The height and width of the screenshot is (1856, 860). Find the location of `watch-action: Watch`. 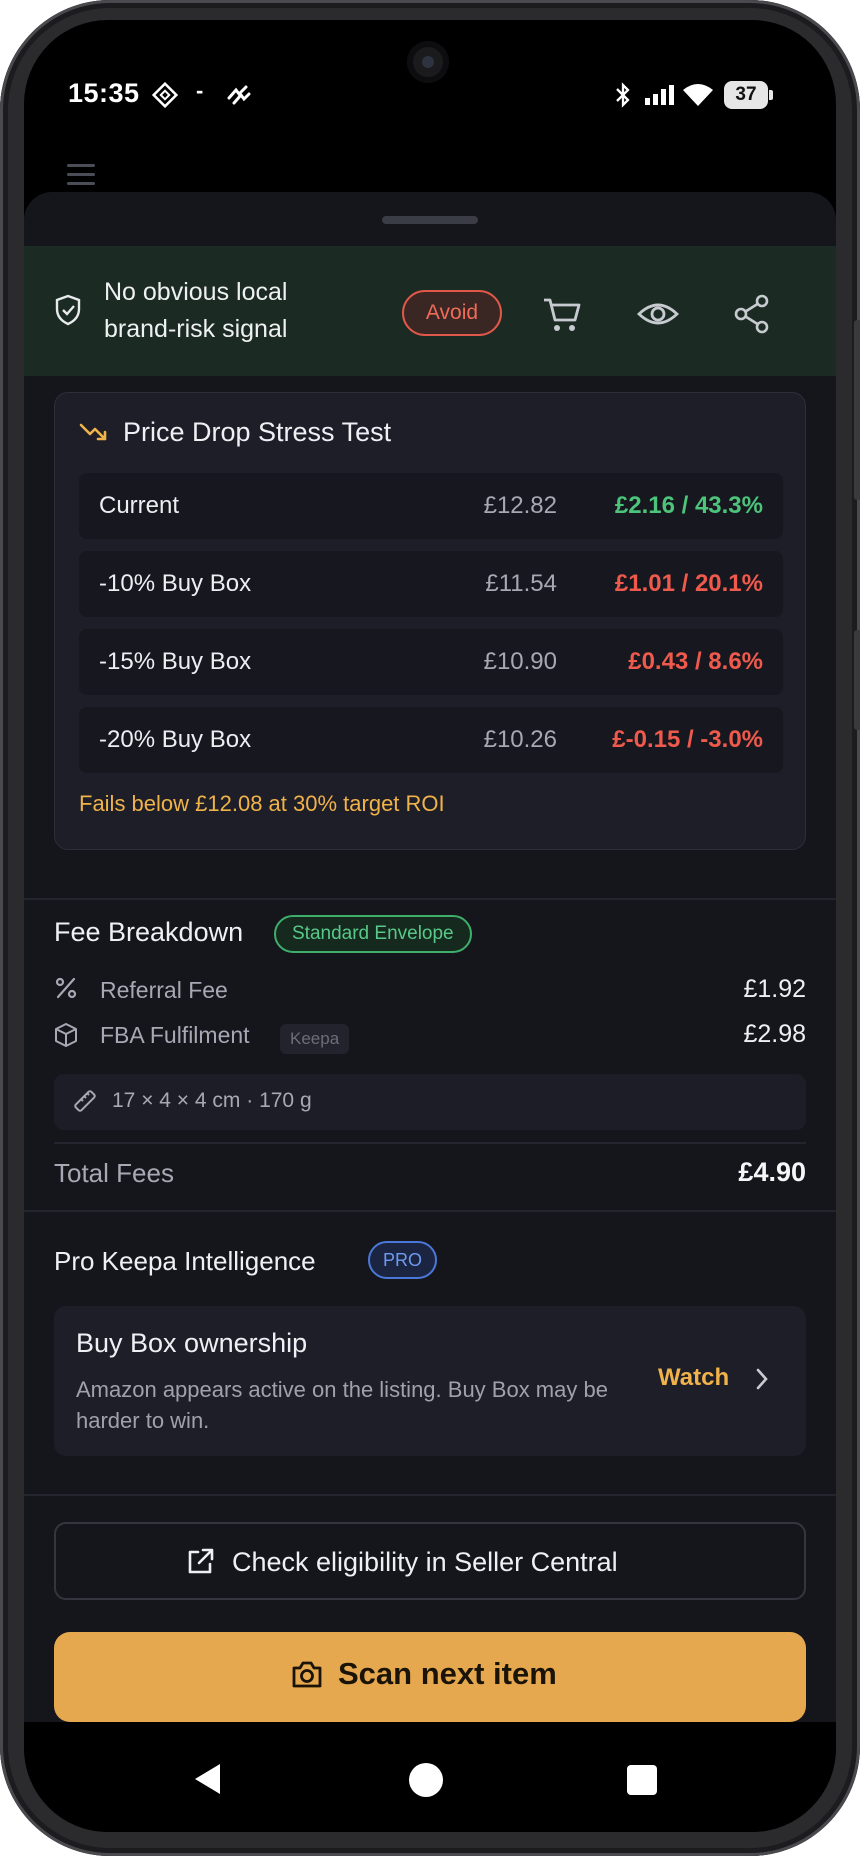

watch-action: Watch is located at coordinates (693, 1378).